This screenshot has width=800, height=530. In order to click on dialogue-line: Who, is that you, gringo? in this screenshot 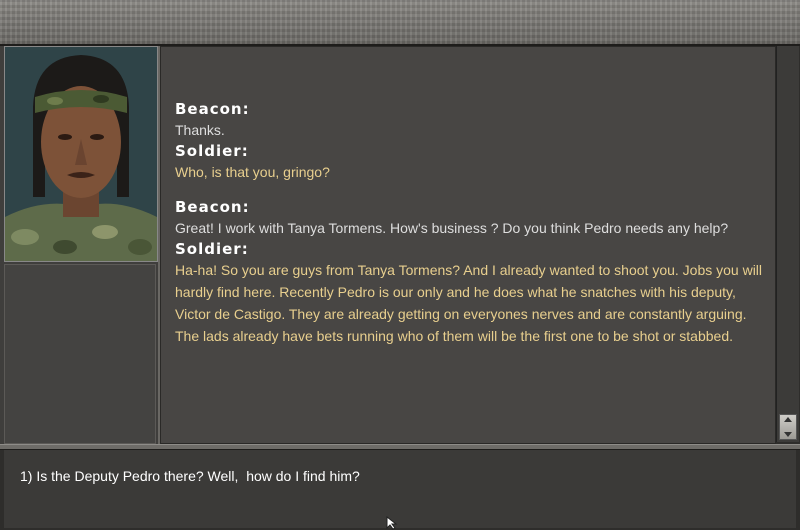, I will do `click(252, 172)`.